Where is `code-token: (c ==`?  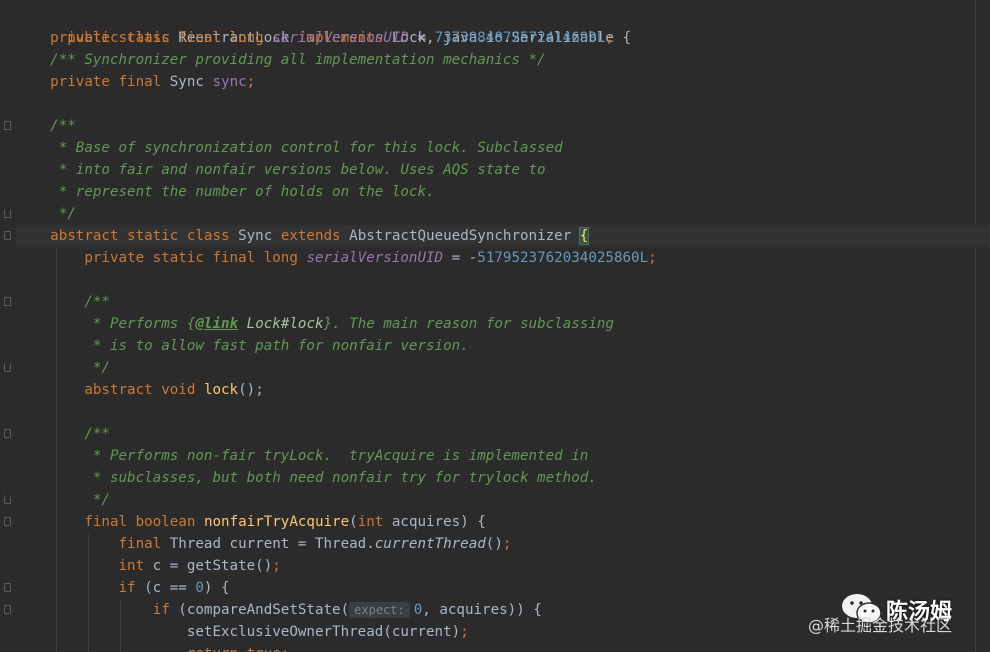 code-token: (c == is located at coordinates (170, 588).